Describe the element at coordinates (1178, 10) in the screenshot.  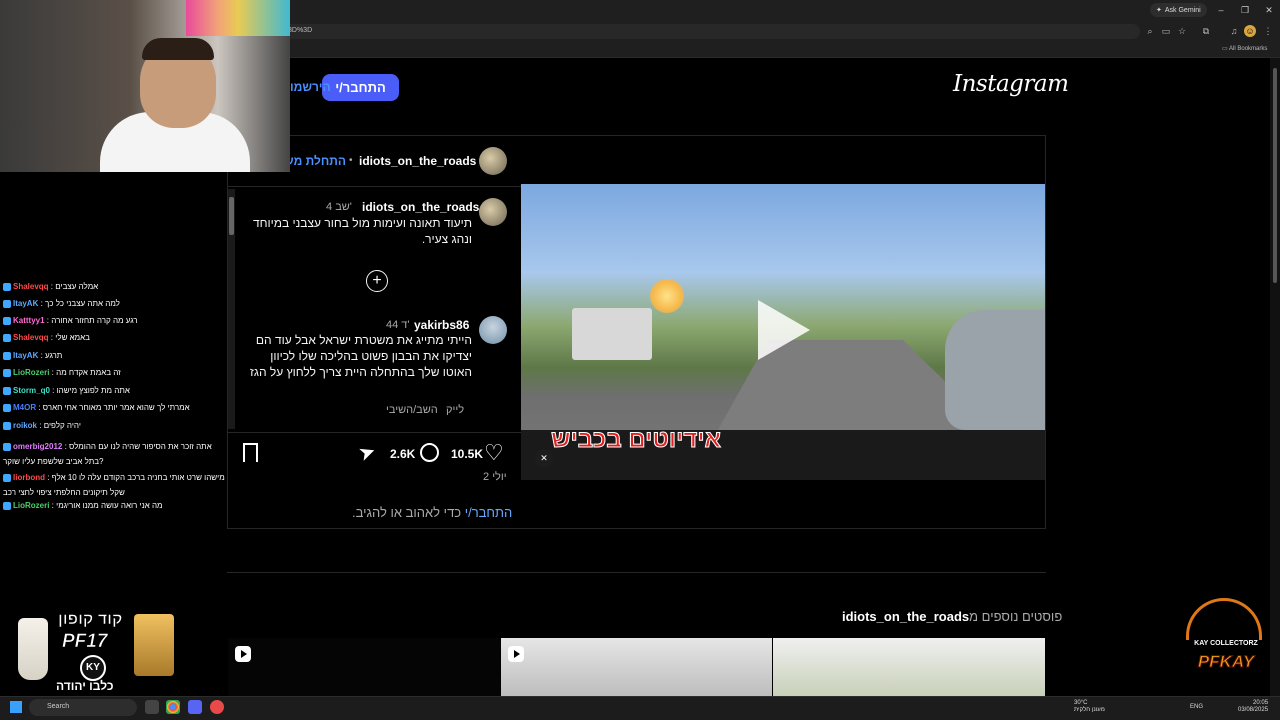
I see `ask-gemini-button: ✦ Ask Gemini` at that location.